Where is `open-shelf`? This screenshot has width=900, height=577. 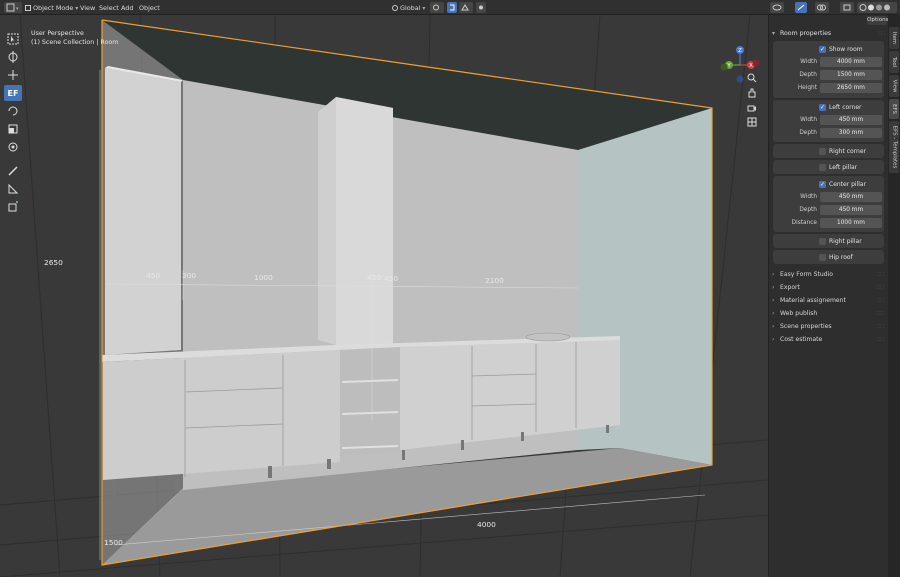 open-shelf is located at coordinates (370, 402).